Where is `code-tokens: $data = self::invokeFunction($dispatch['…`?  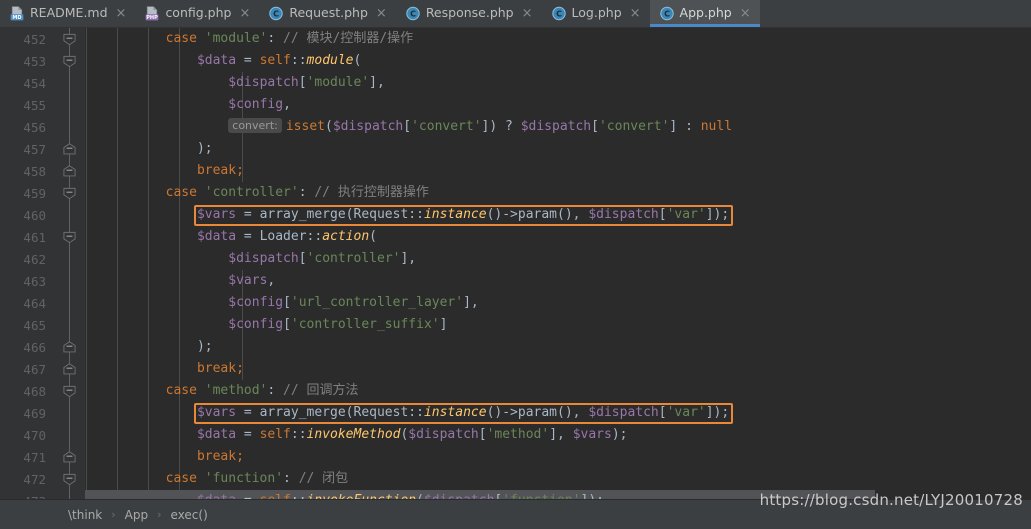 code-tokens: $data = self::invokeFunction($dispatch['… is located at coordinates (344, 494).